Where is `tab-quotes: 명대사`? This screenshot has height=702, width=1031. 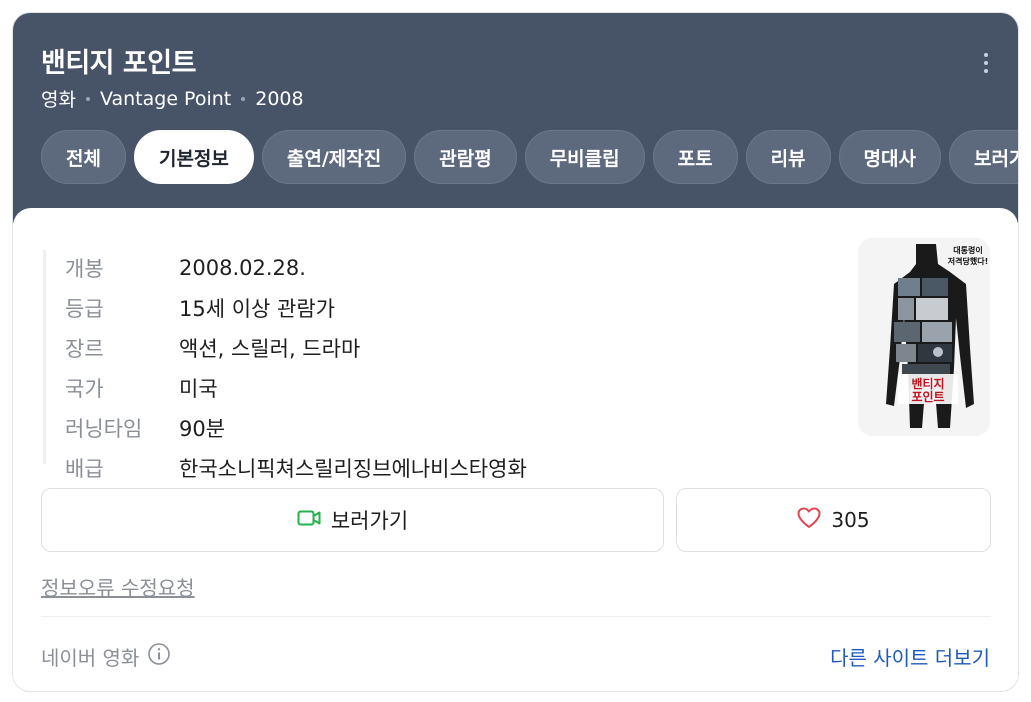 tab-quotes: 명대사 is located at coordinates (889, 157).